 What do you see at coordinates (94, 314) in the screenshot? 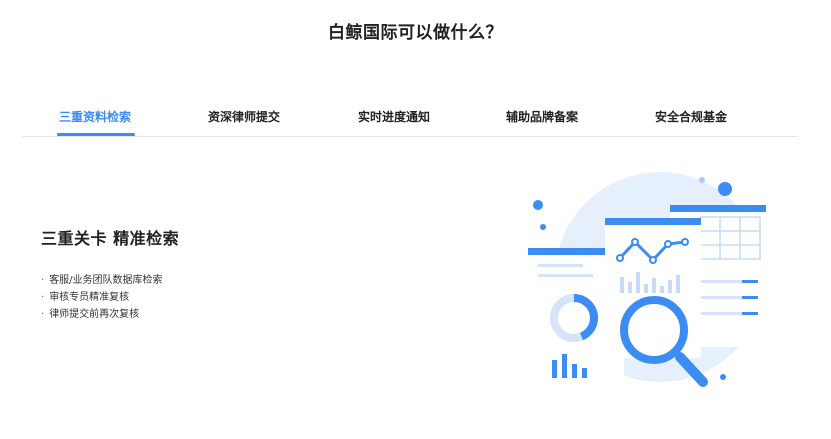
I see `list-item-text: 律师提交前再次复核` at bounding box center [94, 314].